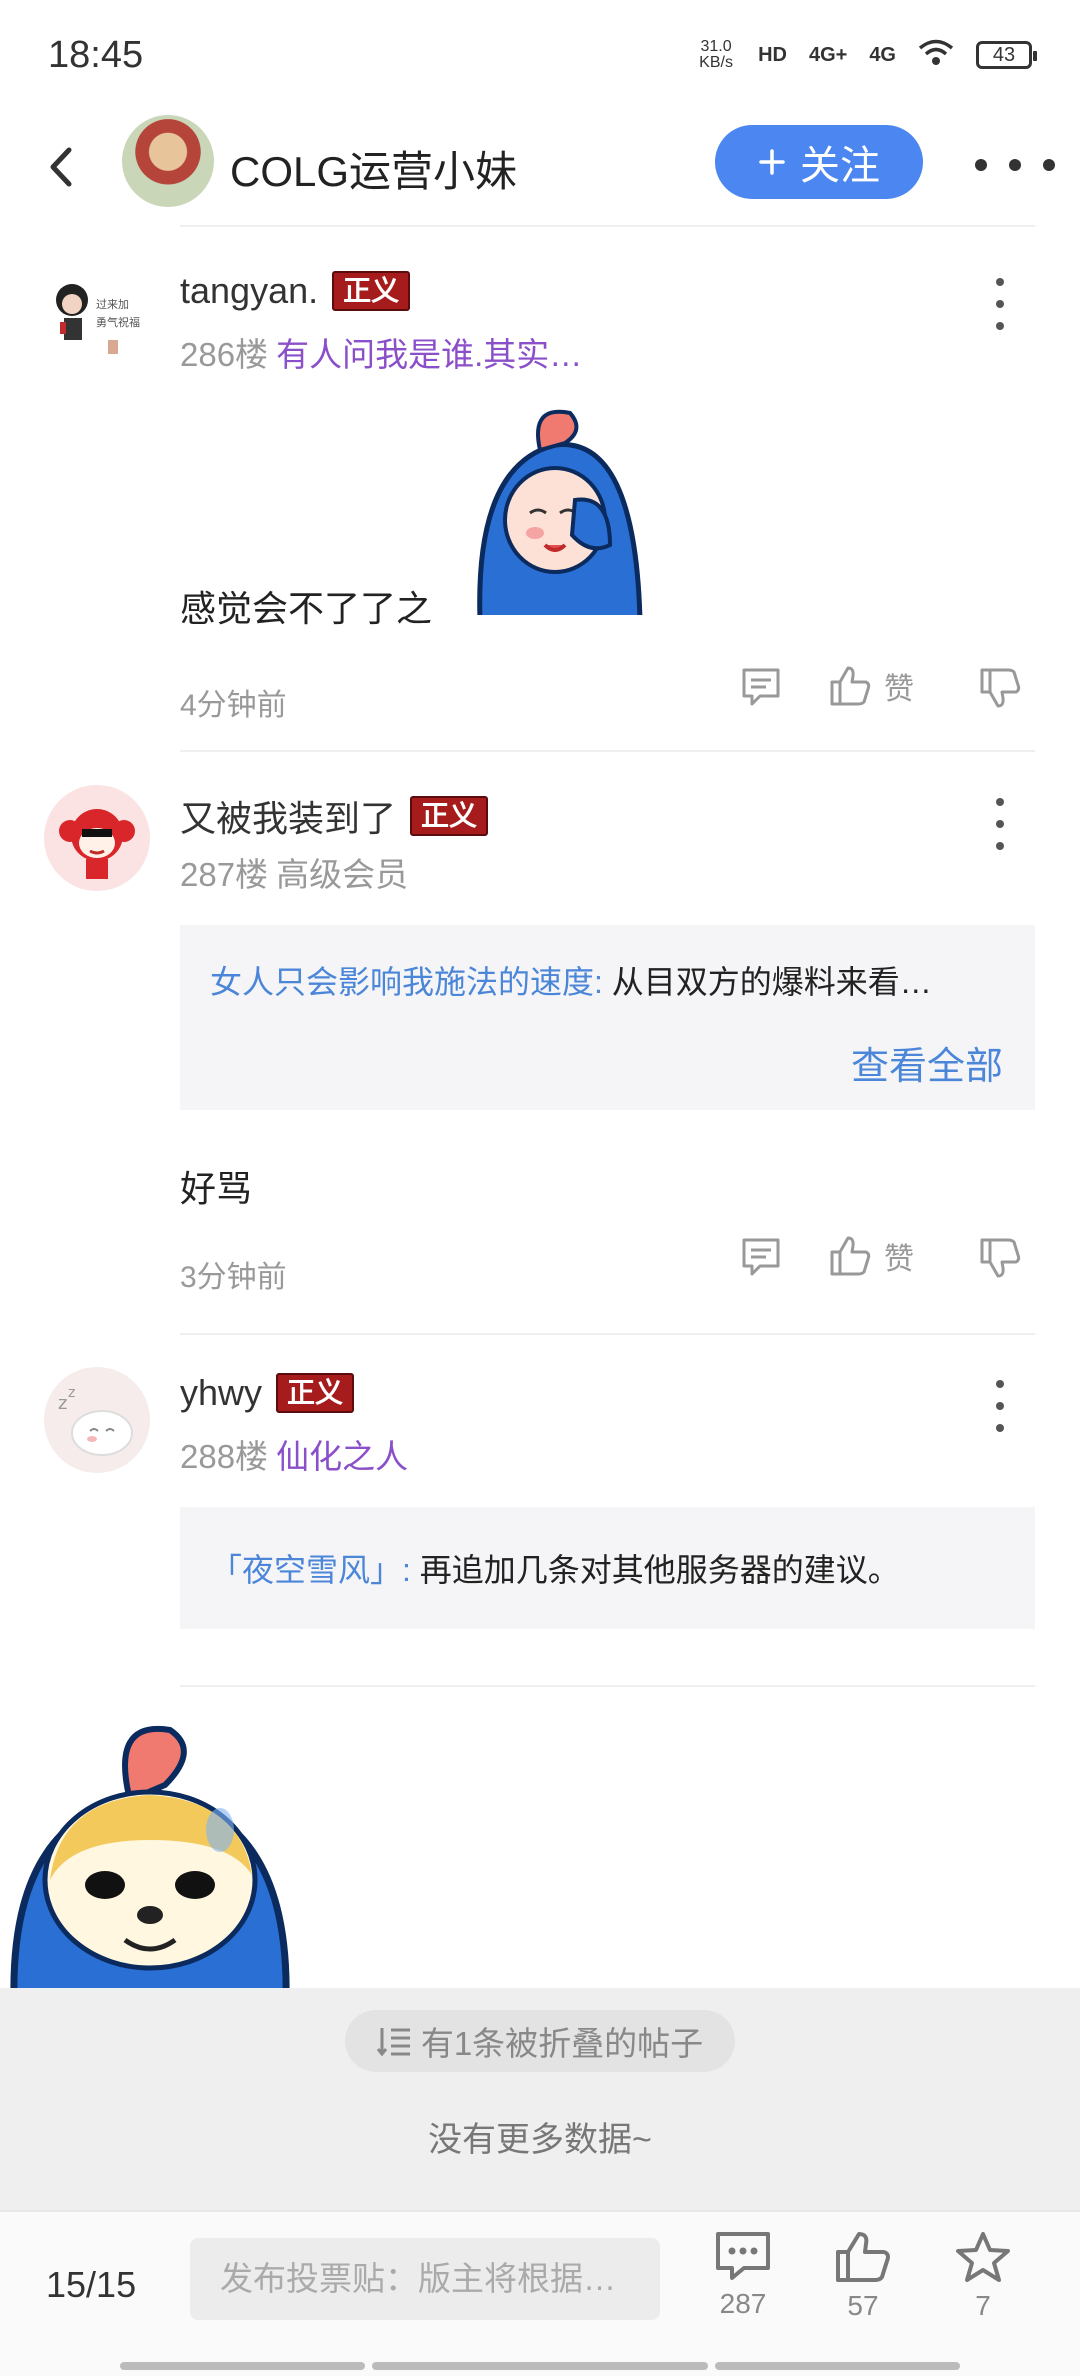 The height and width of the screenshot is (2376, 1080). I want to click on floating-mascot, so click(150, 1844).